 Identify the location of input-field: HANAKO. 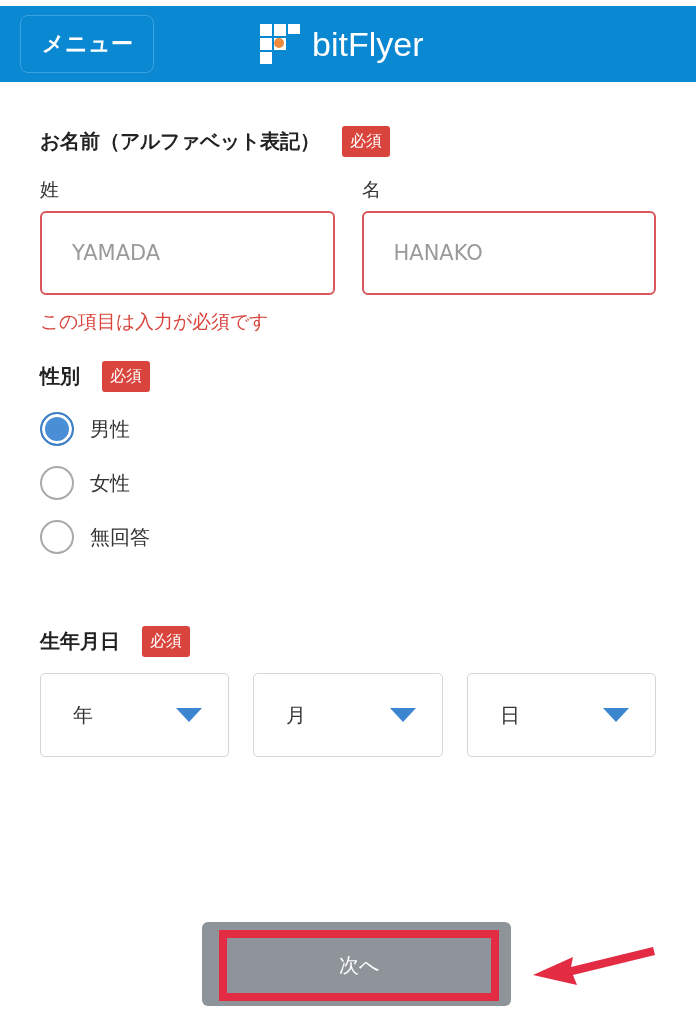
(508, 253).